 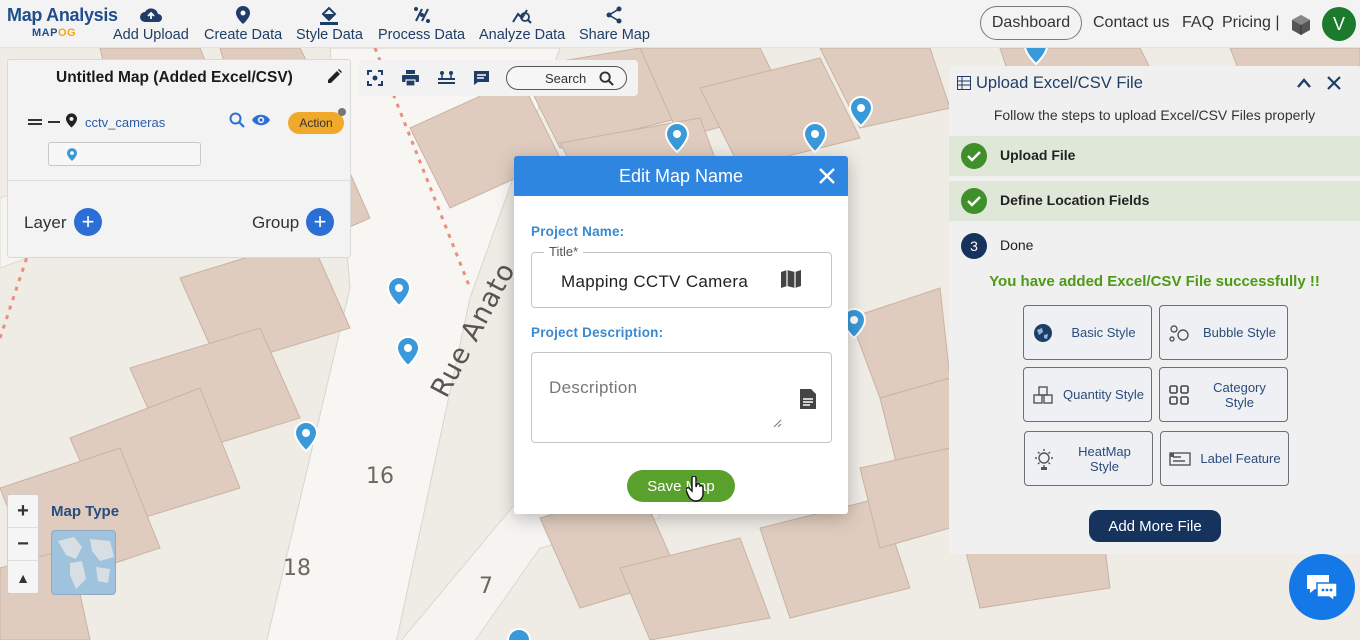 I want to click on divider, so click(x=179, y=180).